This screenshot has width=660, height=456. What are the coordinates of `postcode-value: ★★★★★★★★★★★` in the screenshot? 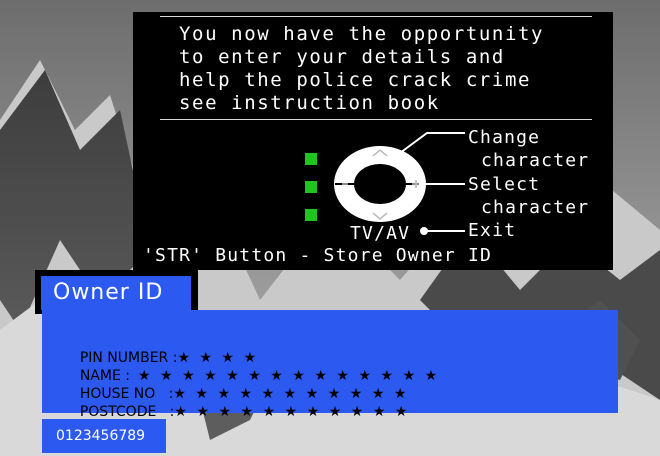 It's located at (295, 412).